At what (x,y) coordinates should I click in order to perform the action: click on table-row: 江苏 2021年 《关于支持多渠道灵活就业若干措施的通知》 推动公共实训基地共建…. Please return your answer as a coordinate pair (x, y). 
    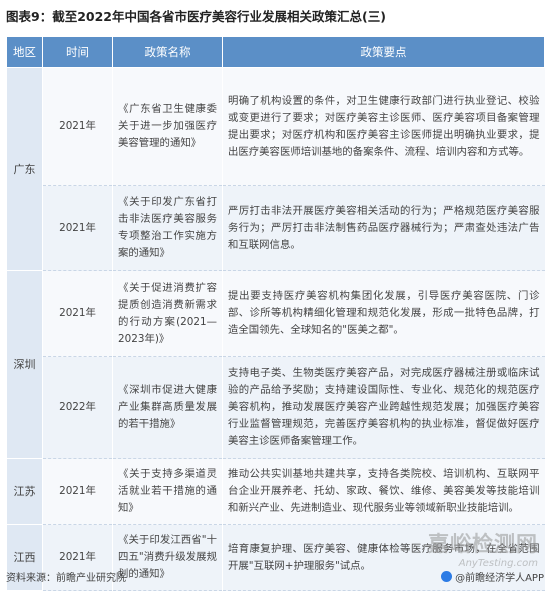
    Looking at the image, I should click on (275, 491).